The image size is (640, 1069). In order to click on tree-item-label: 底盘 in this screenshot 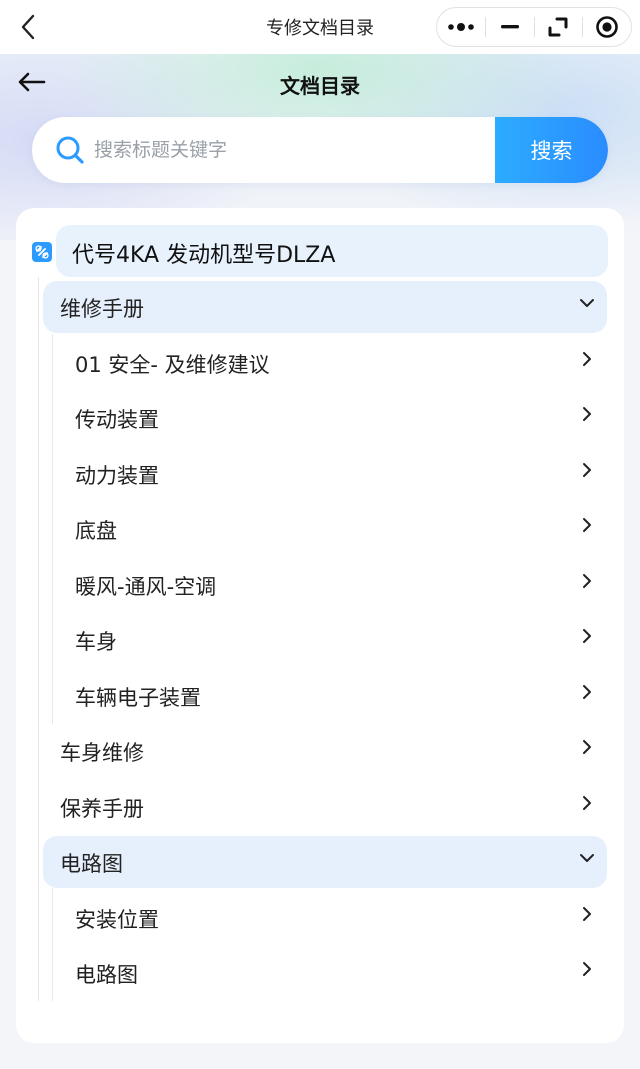, I will do `click(96, 531)`.